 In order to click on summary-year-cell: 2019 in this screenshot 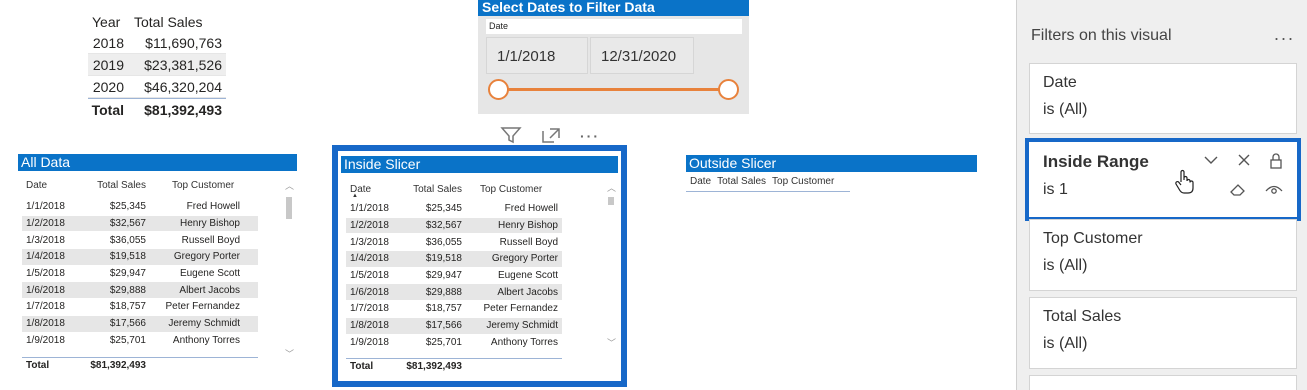, I will do `click(108, 64)`.